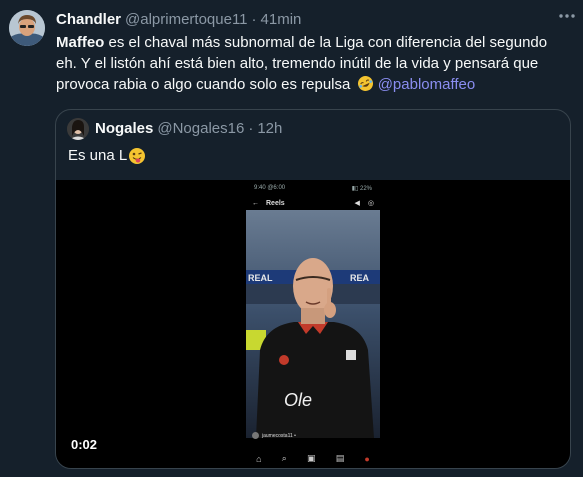  I want to click on reels-title: Reels, so click(275, 203).